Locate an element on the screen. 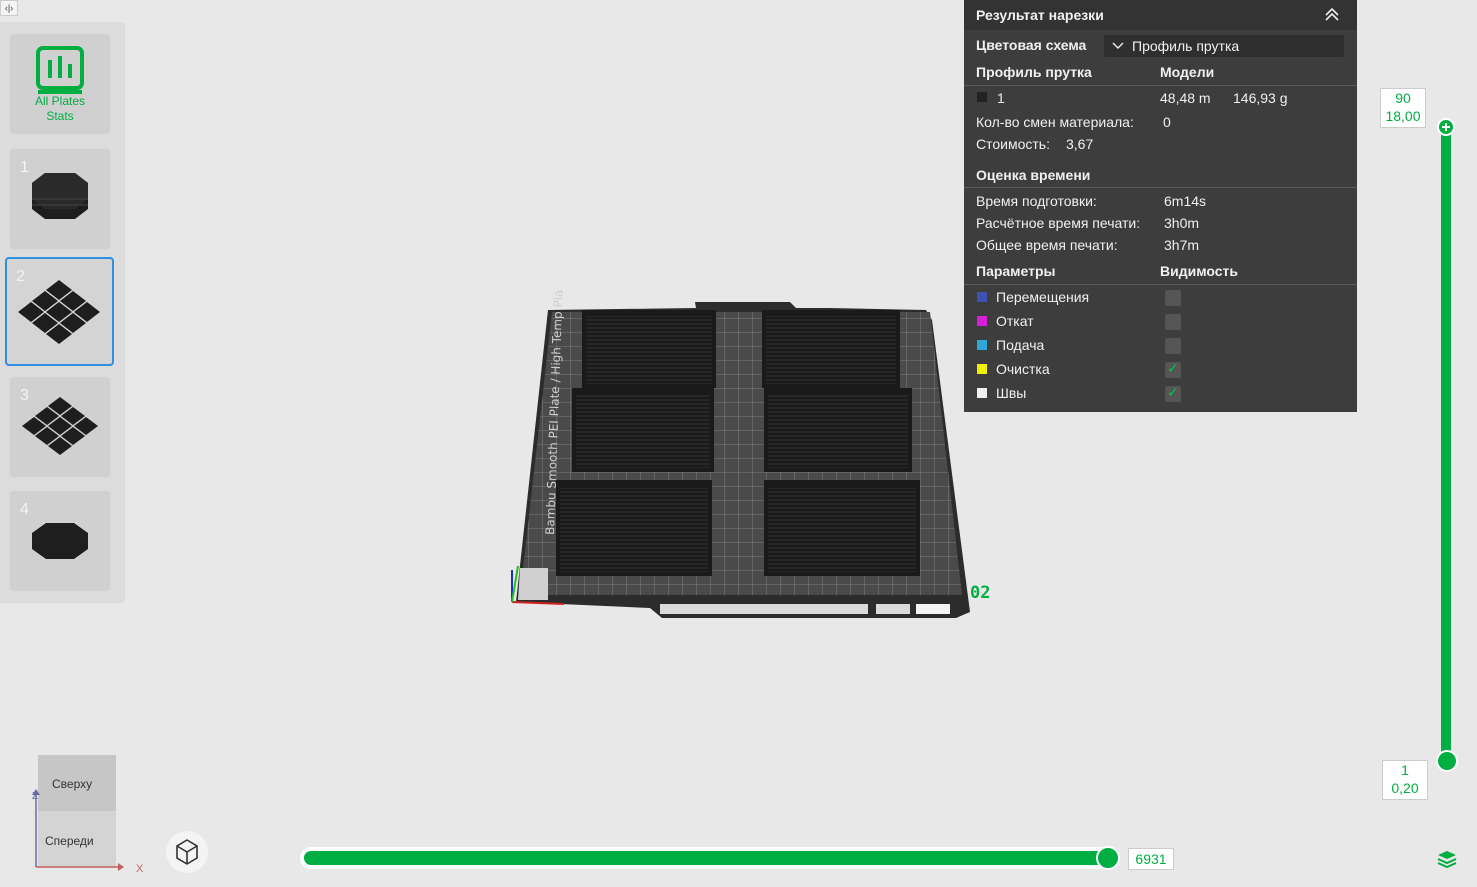  total-time-label: Общее время печати: is located at coordinates (1047, 245).